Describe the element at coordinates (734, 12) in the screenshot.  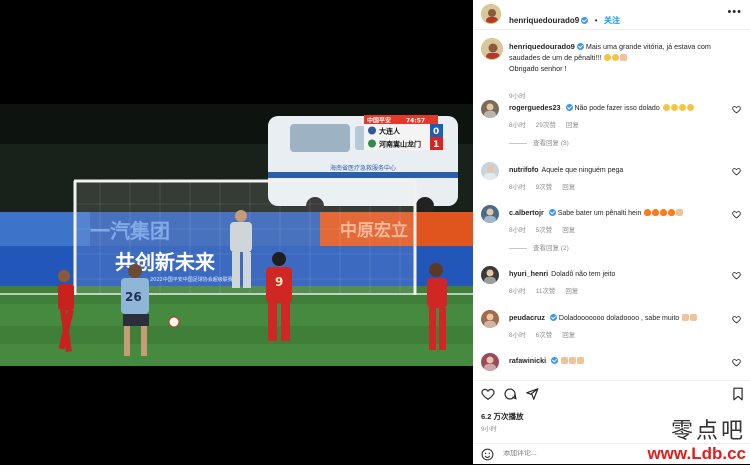
I see `more-horizontal-icon: •••` at that location.